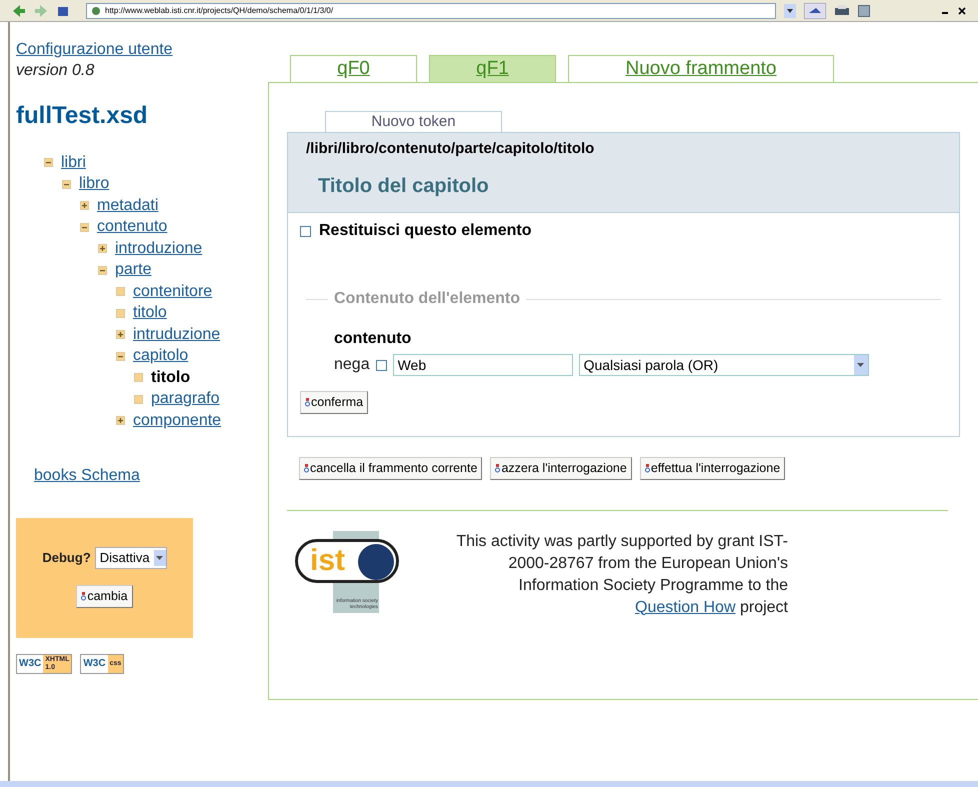 The height and width of the screenshot is (787, 978). I want to click on debug-label: Debug?, so click(66, 558).